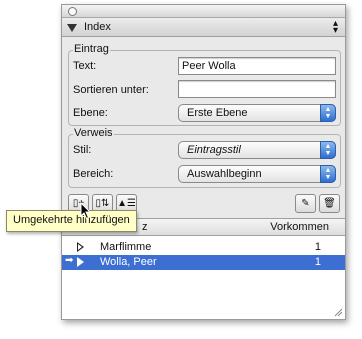 The height and width of the screenshot is (339, 362). I want to click on title-bar, so click(203, 11).